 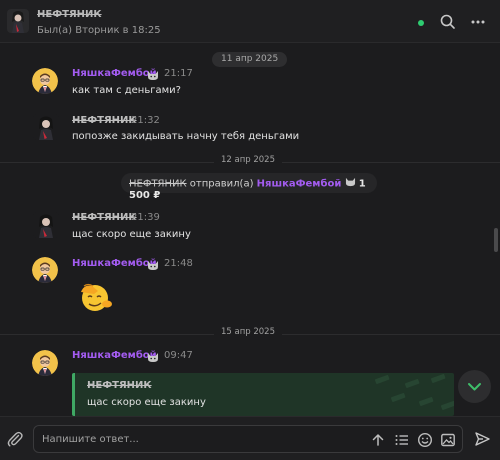 I want to click on message-text: попозже закидывать начну тебя деньгами, so click(x=186, y=136).